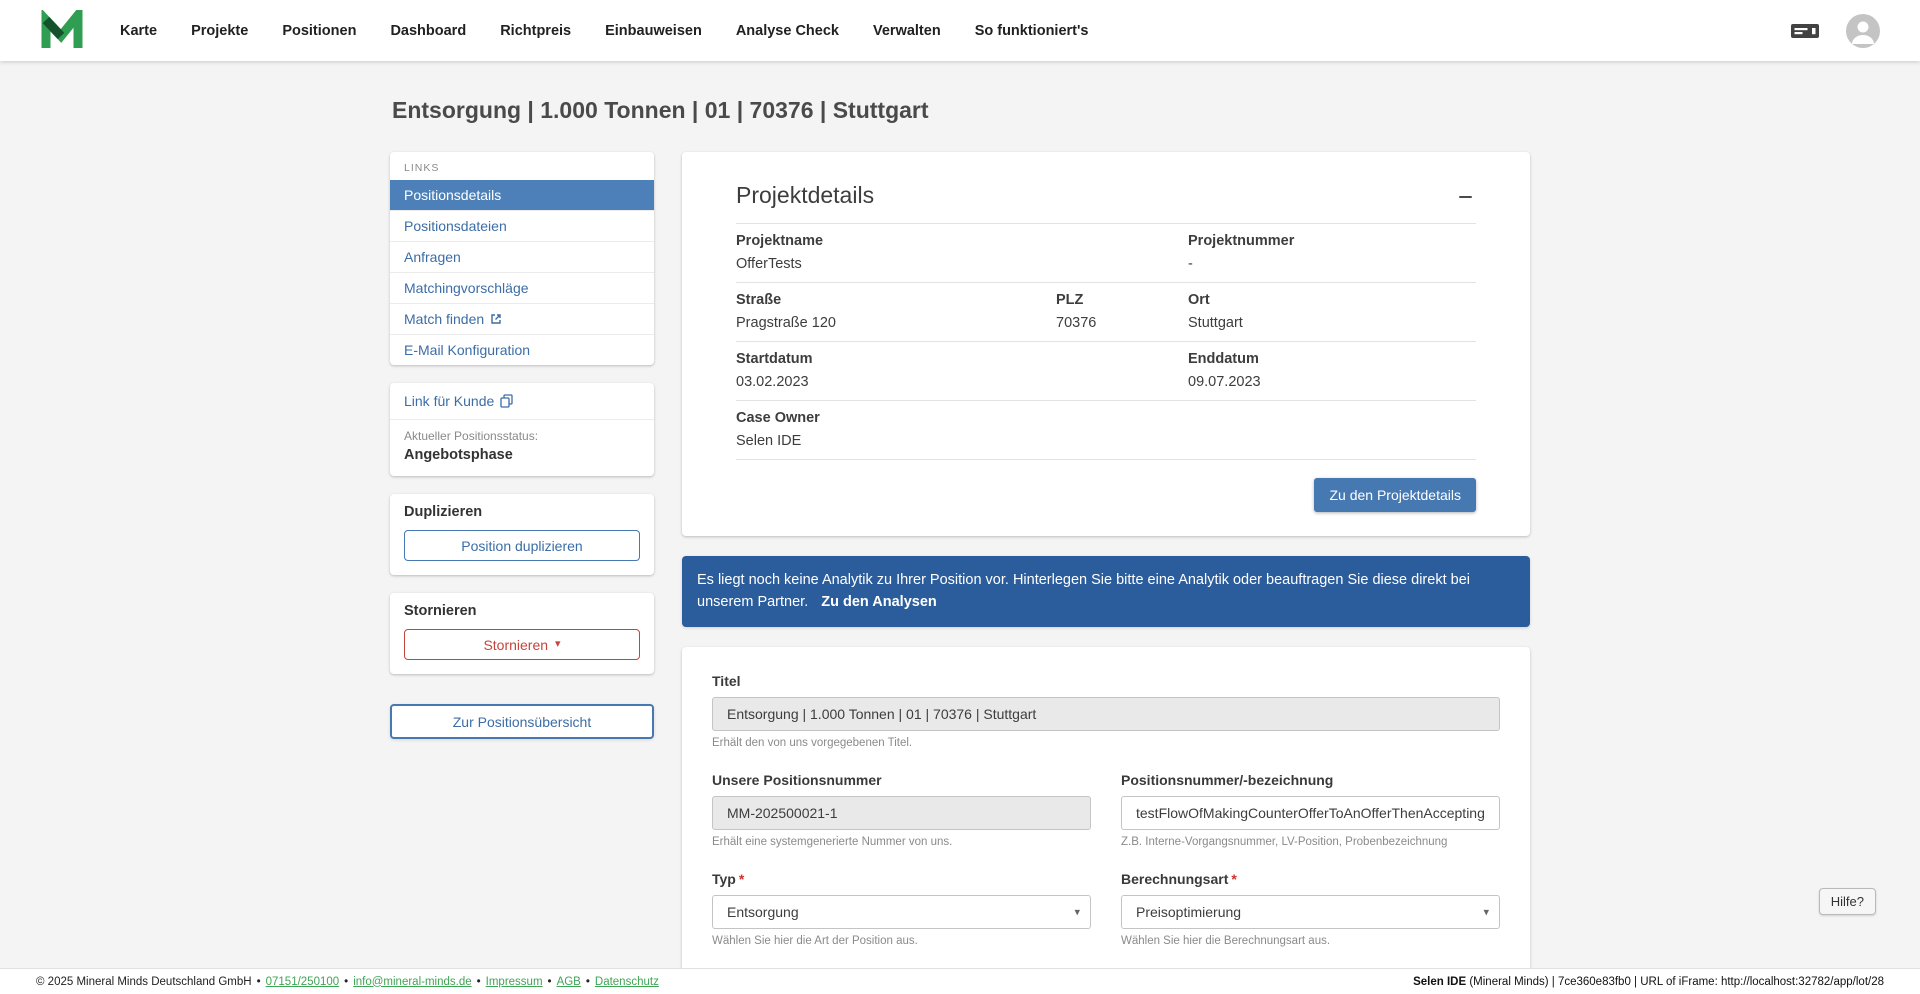 This screenshot has height=994, width=1920. What do you see at coordinates (522, 195) in the screenshot?
I see `sidebar-item-positionsdetails: Positionsdetails` at bounding box center [522, 195].